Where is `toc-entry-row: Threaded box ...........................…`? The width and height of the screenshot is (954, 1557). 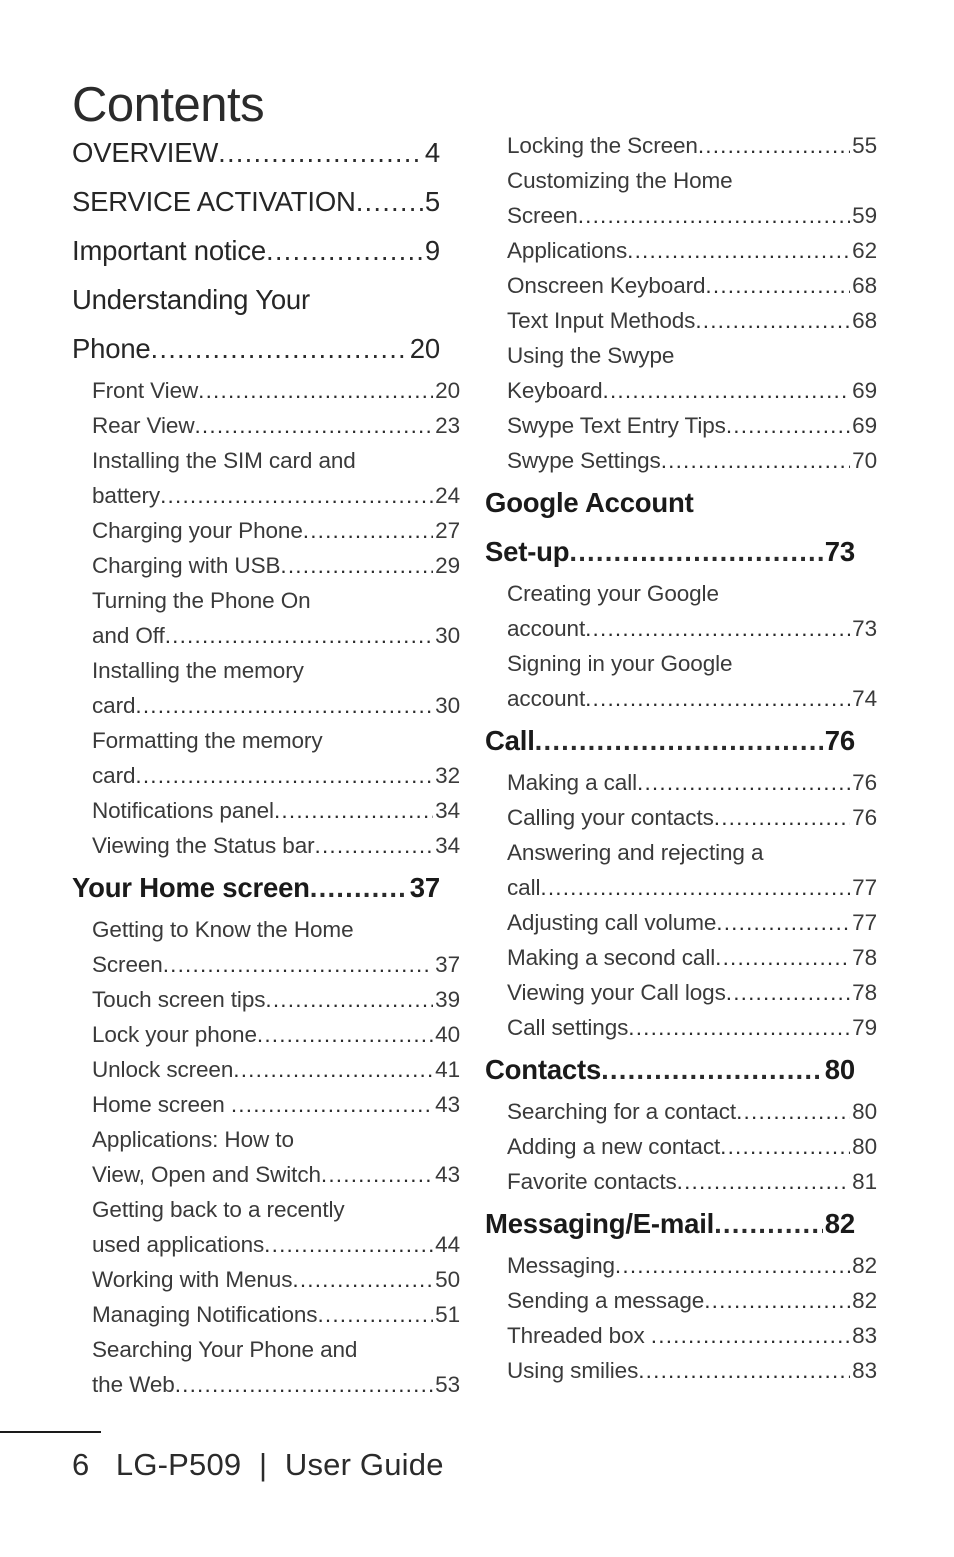
toc-entry-row: Threaded box ...........................… is located at coordinates (692, 1335).